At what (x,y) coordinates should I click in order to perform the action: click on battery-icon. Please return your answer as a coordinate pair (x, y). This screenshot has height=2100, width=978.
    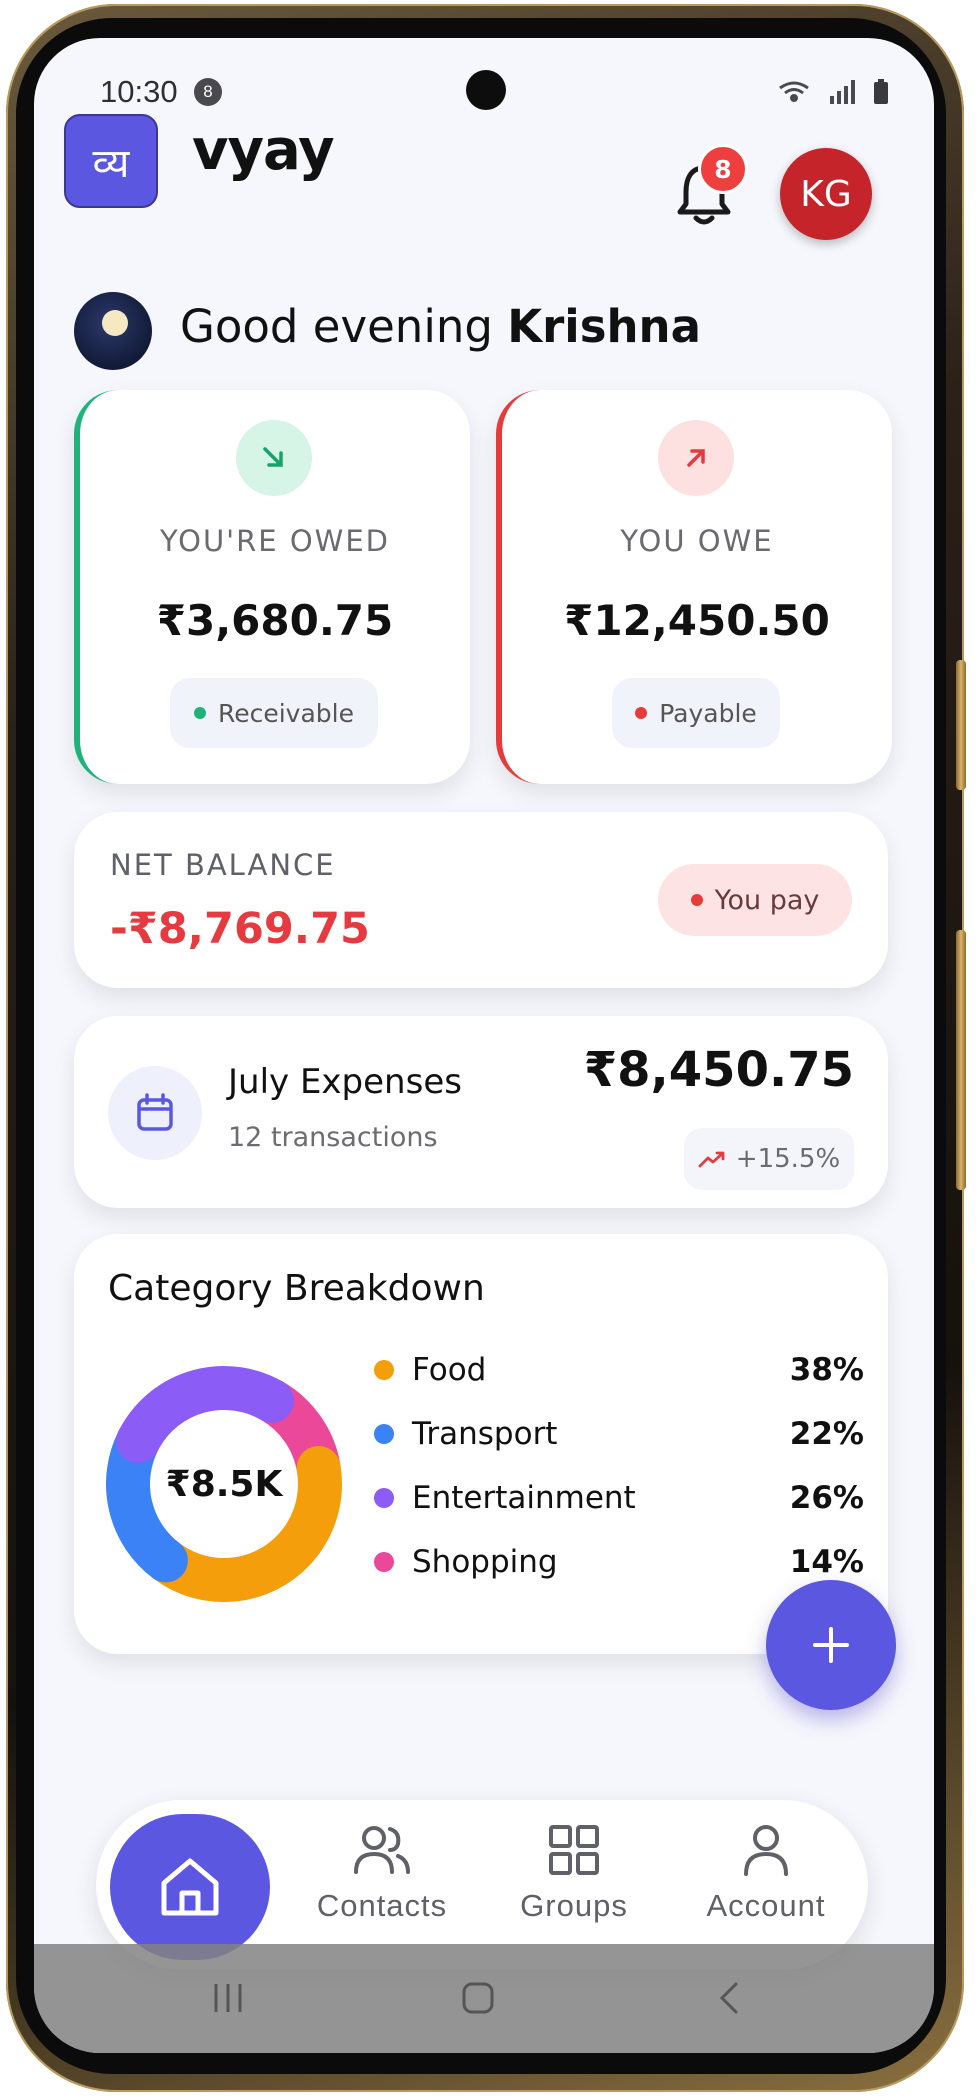
    Looking at the image, I should click on (881, 91).